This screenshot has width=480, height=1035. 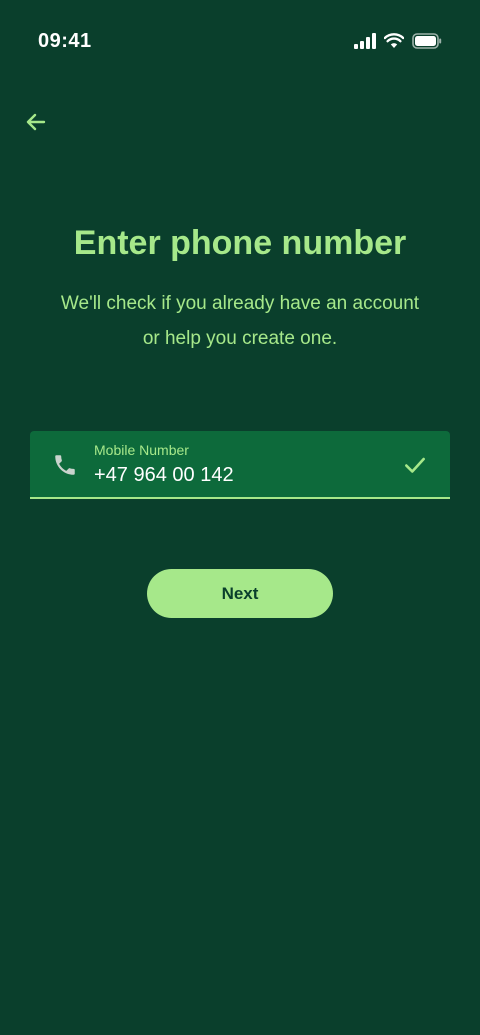 I want to click on page-title: Enter phone number, so click(x=240, y=243).